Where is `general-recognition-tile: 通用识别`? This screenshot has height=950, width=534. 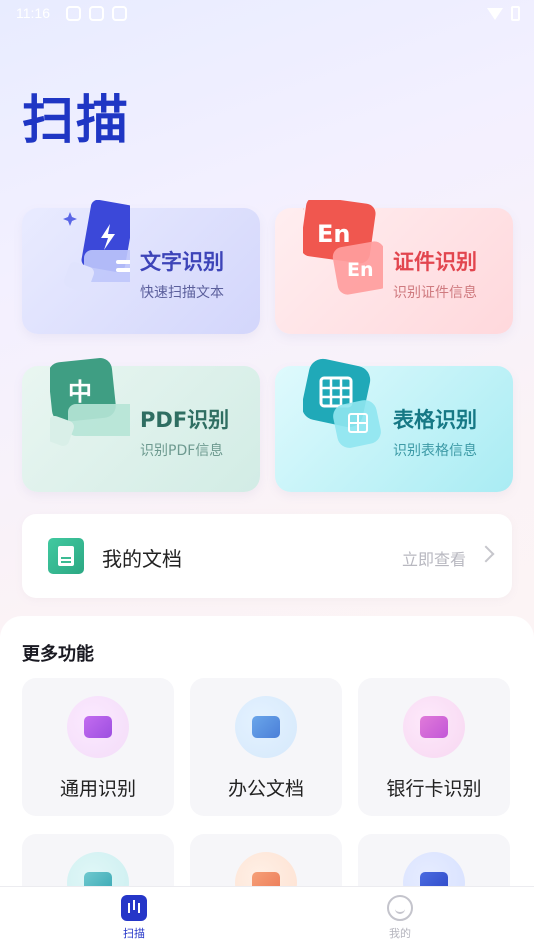 general-recognition-tile: 通用识别 is located at coordinates (98, 747).